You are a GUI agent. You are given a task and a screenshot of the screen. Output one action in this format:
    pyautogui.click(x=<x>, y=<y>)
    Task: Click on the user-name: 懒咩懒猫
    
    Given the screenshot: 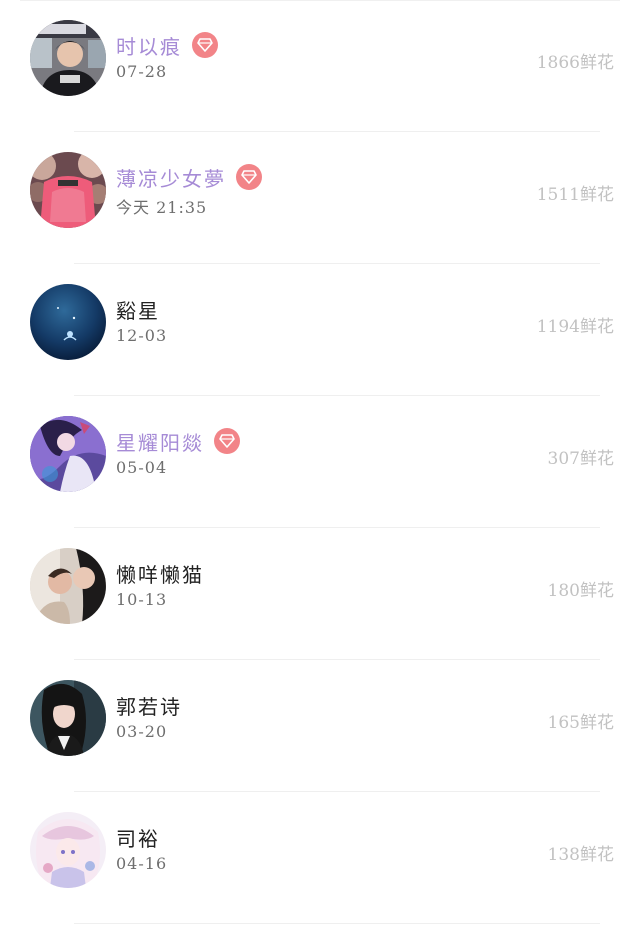 What is the action you would take?
    pyautogui.click(x=160, y=573)
    